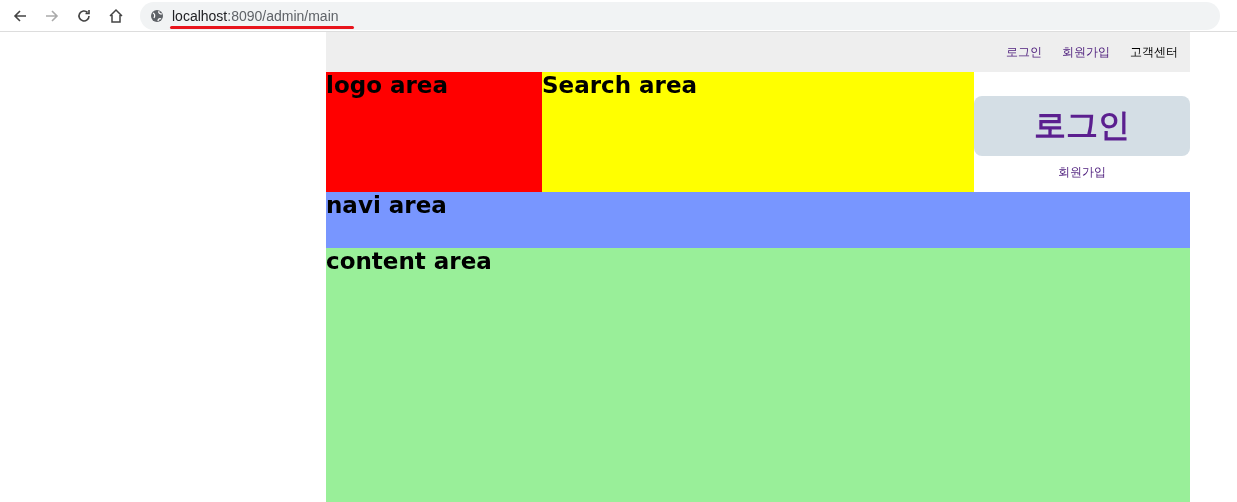 The height and width of the screenshot is (502, 1237). What do you see at coordinates (116, 15) in the screenshot?
I see `home-icon` at bounding box center [116, 15].